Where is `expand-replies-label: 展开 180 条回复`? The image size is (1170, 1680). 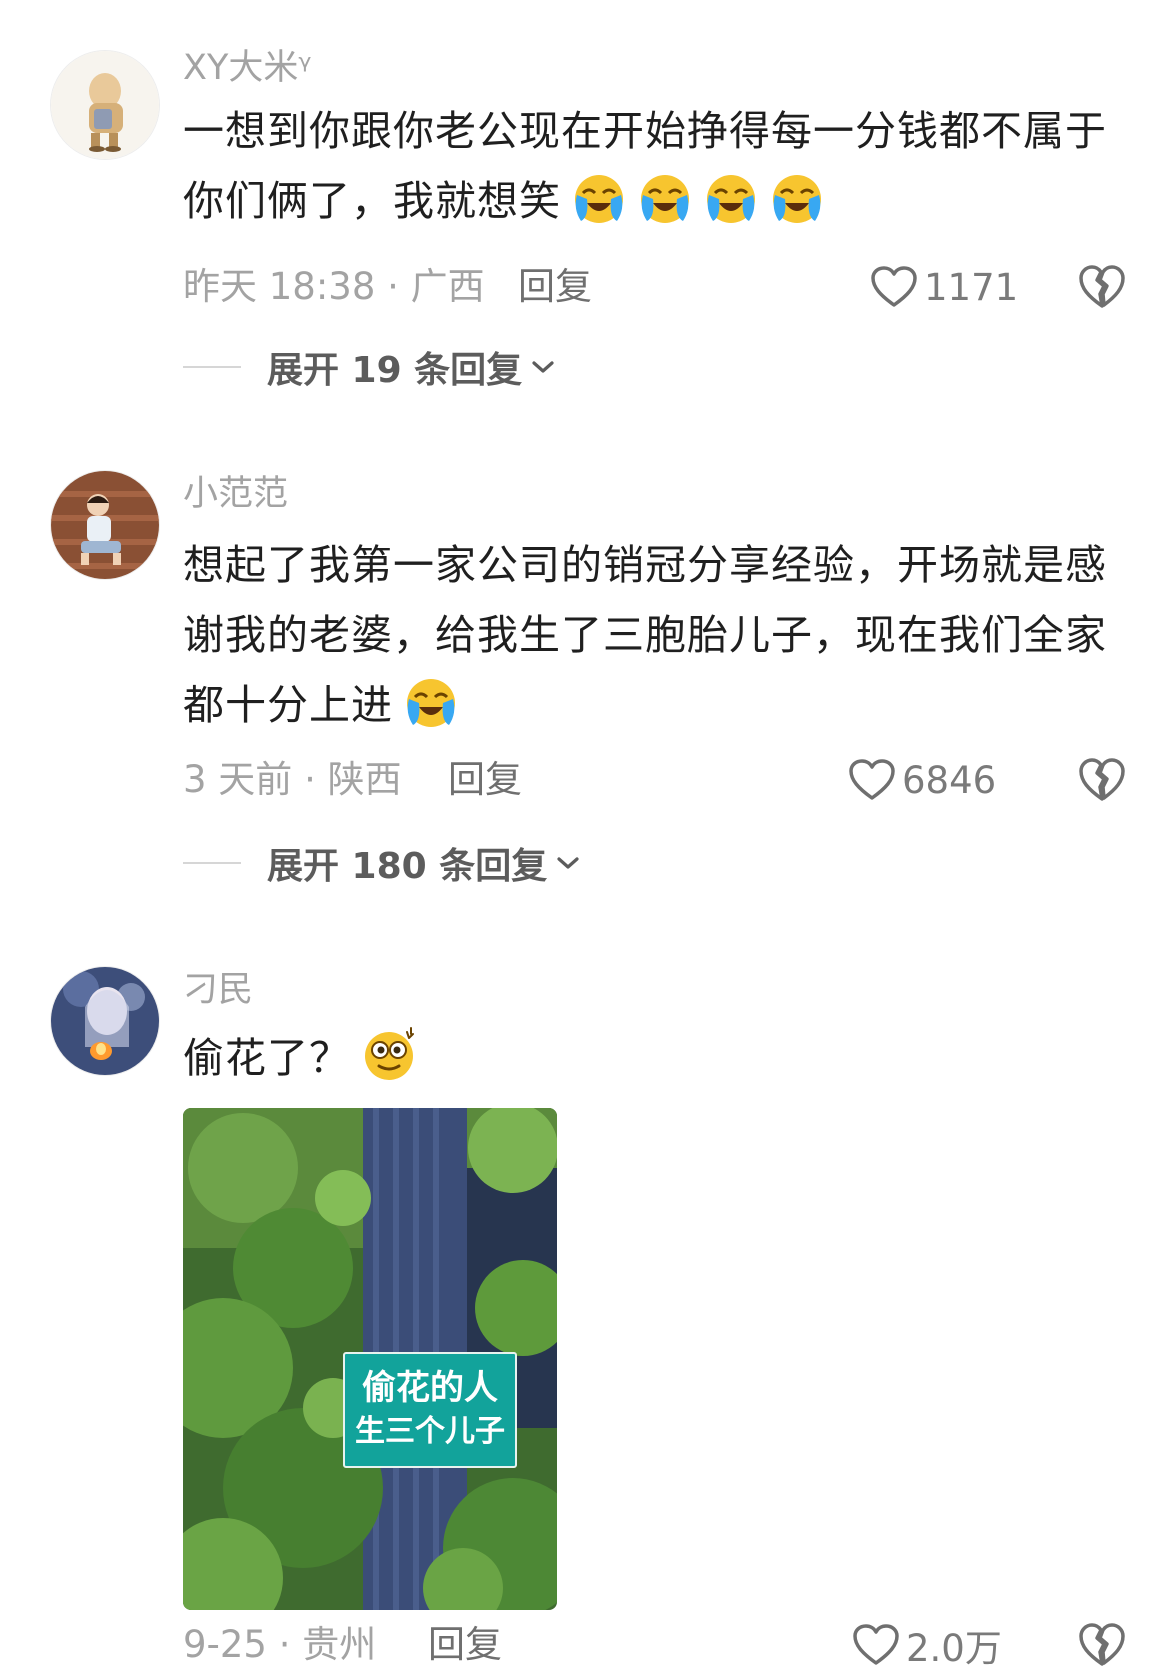
expand-replies-label: 展开 180 条回复 is located at coordinates (407, 866).